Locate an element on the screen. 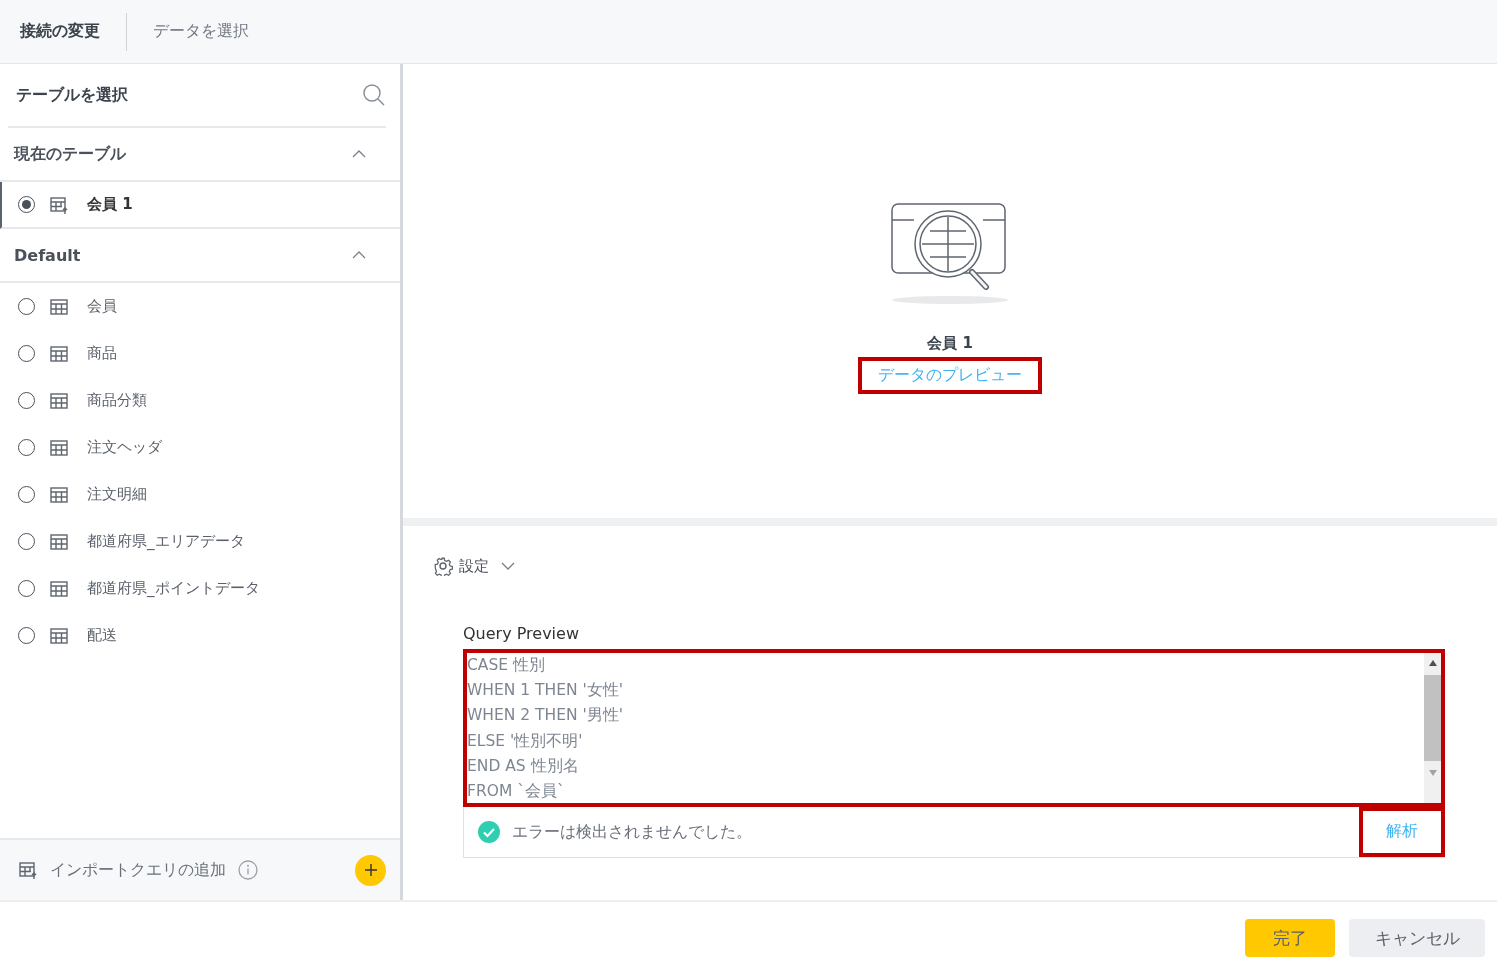  query-preview-title: Query Preview is located at coordinates (521, 633).